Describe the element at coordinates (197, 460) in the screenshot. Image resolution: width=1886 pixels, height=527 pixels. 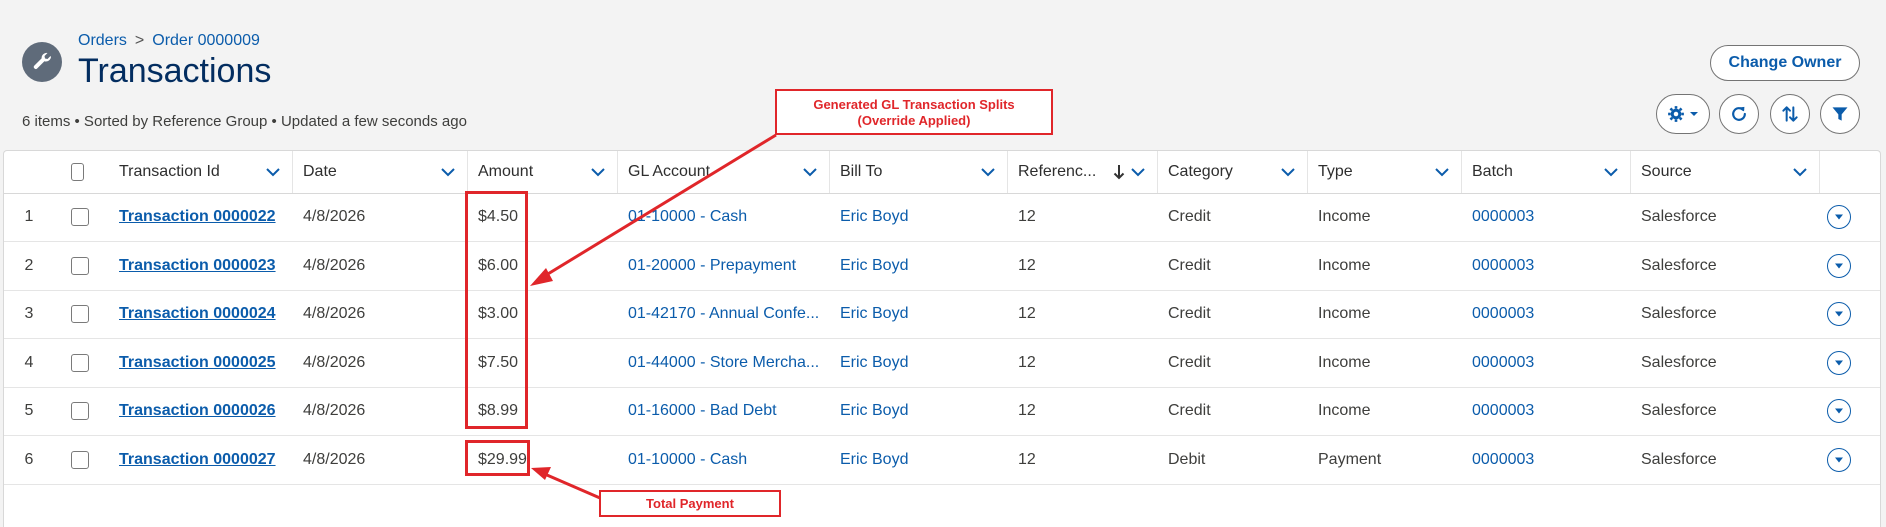
I see `transaction-link: Transaction 0000027` at that location.